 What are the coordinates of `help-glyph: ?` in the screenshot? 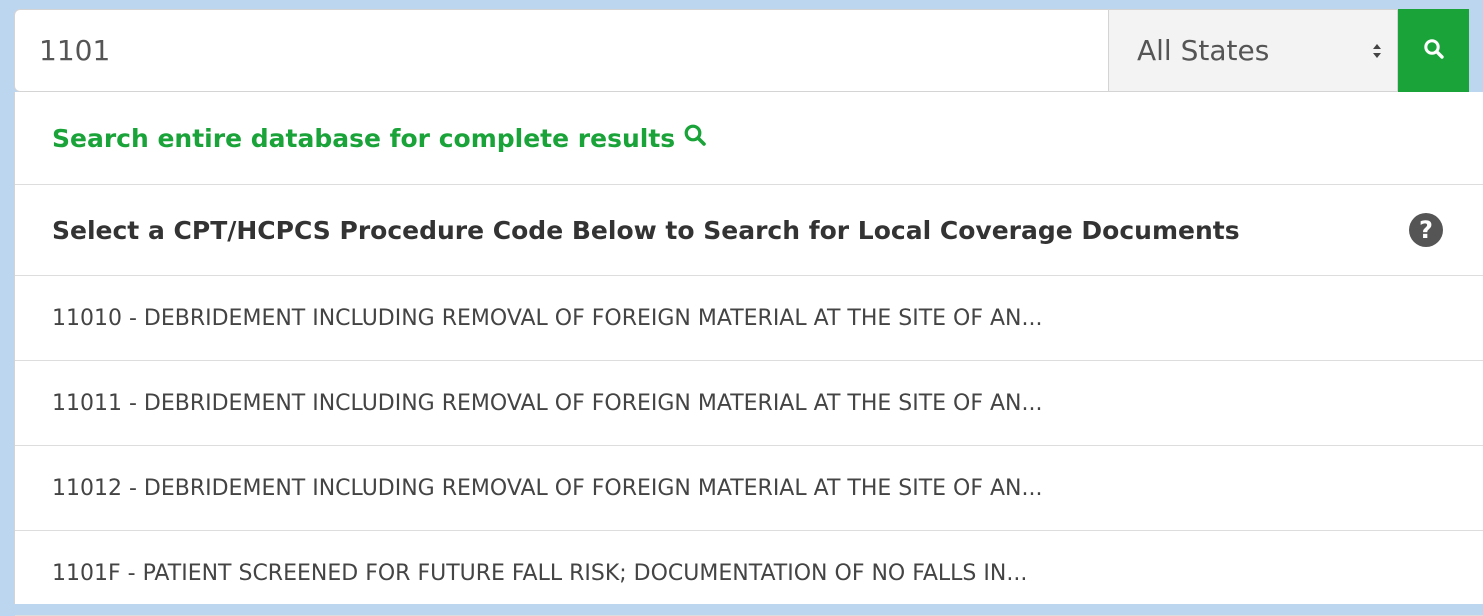 It's located at (1426, 230).